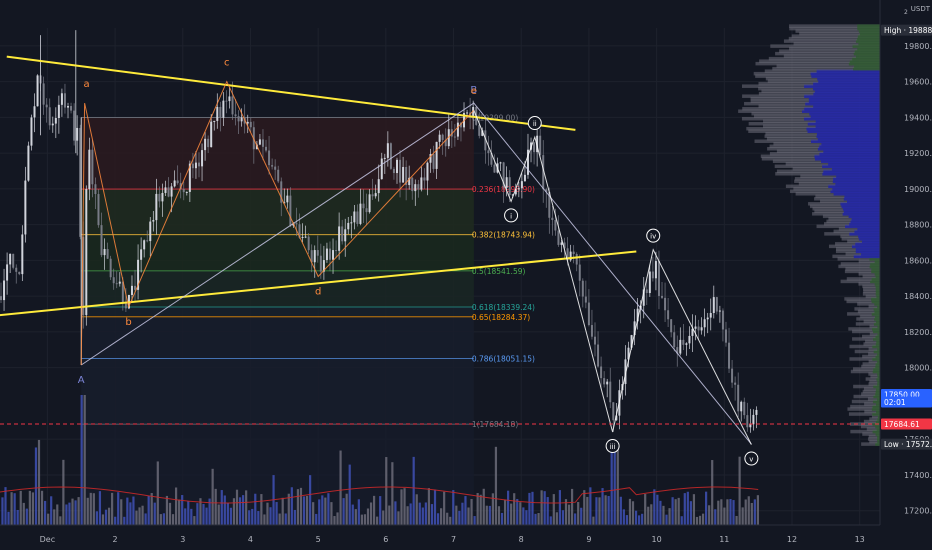 This screenshot has width=932, height=550. Describe the element at coordinates (503, 359) in the screenshot. I see `fib-level-label: 0.786(18051.15)` at that location.